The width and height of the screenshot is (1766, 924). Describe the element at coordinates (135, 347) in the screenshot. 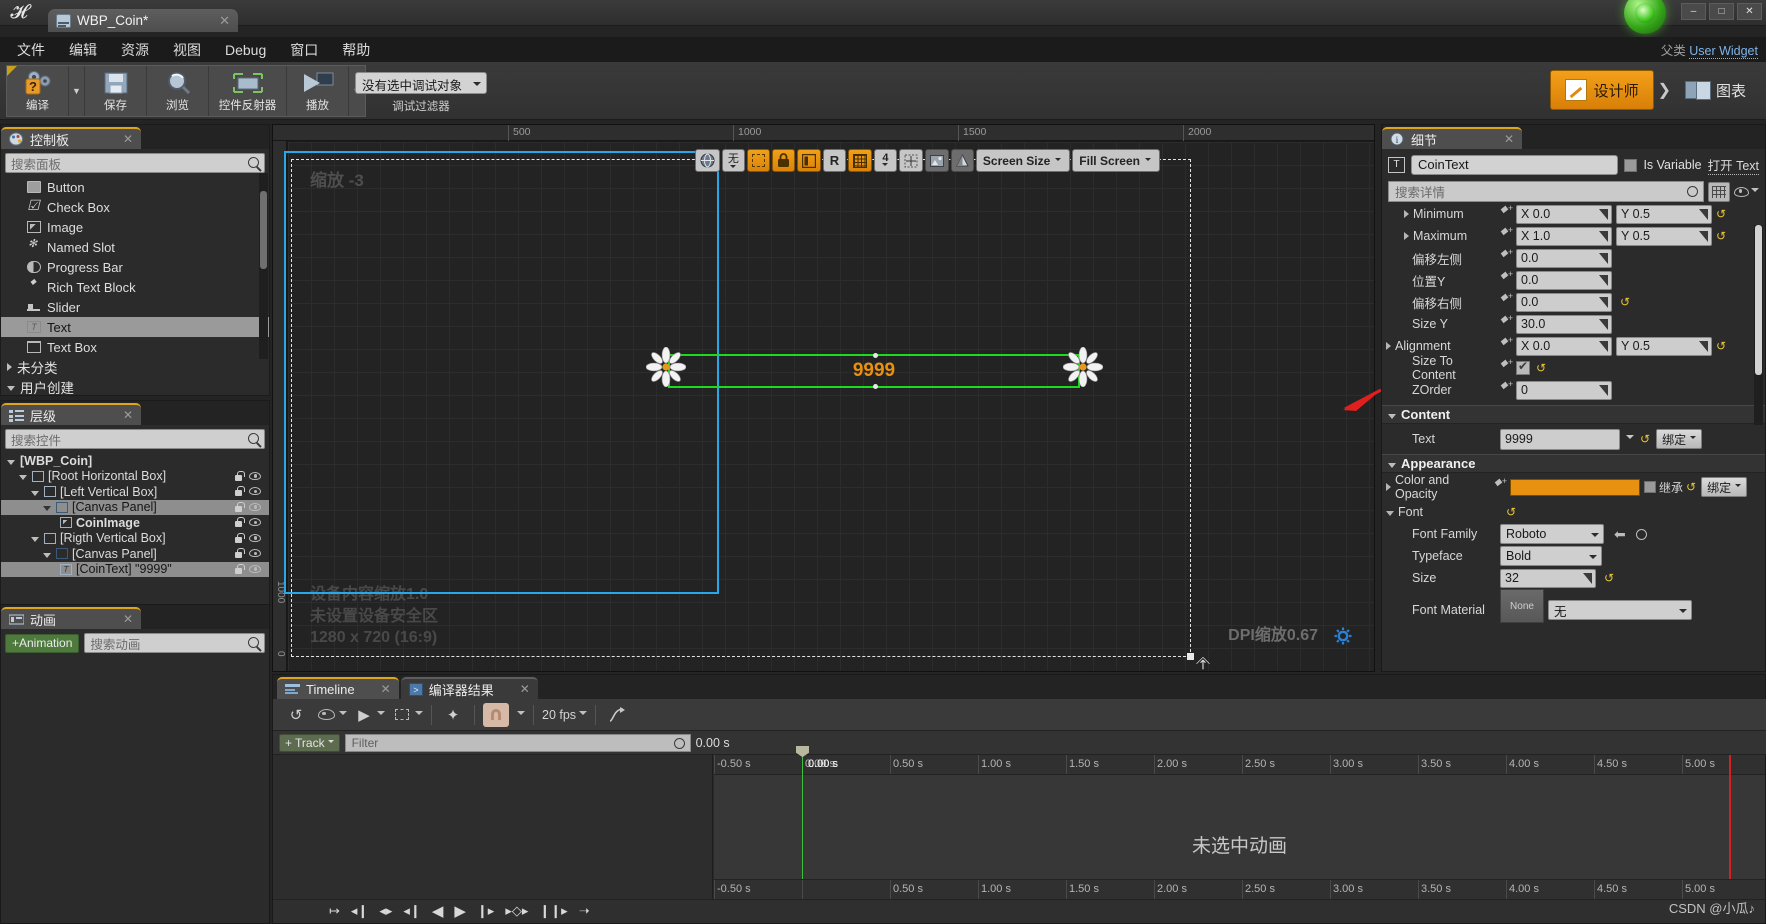

I see `palette-item-text-box: Text Box` at that location.